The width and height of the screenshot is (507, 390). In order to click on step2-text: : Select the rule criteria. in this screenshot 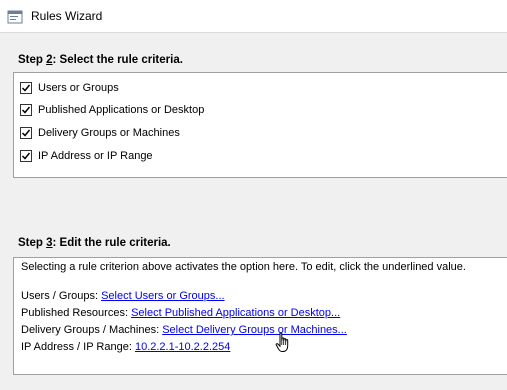, I will do `click(117, 60)`.